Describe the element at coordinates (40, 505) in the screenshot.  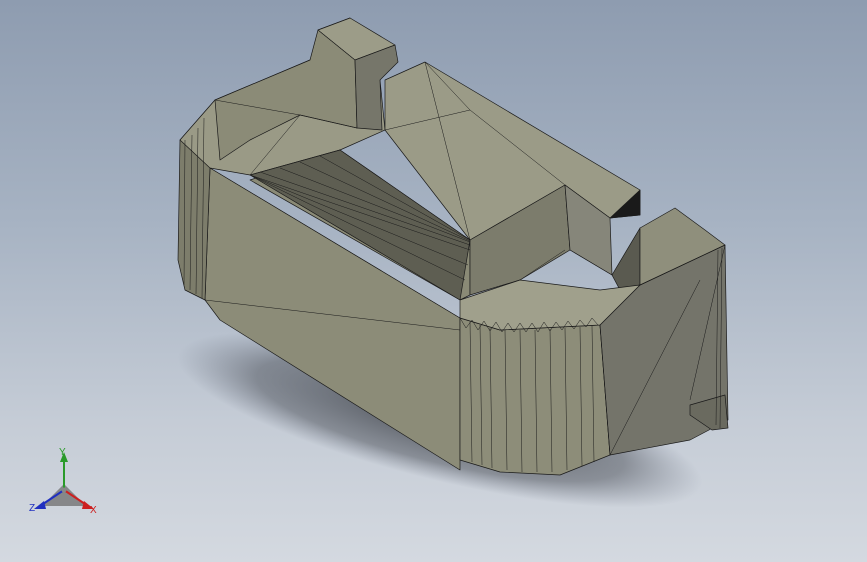
I see `z-axis-arrow` at that location.